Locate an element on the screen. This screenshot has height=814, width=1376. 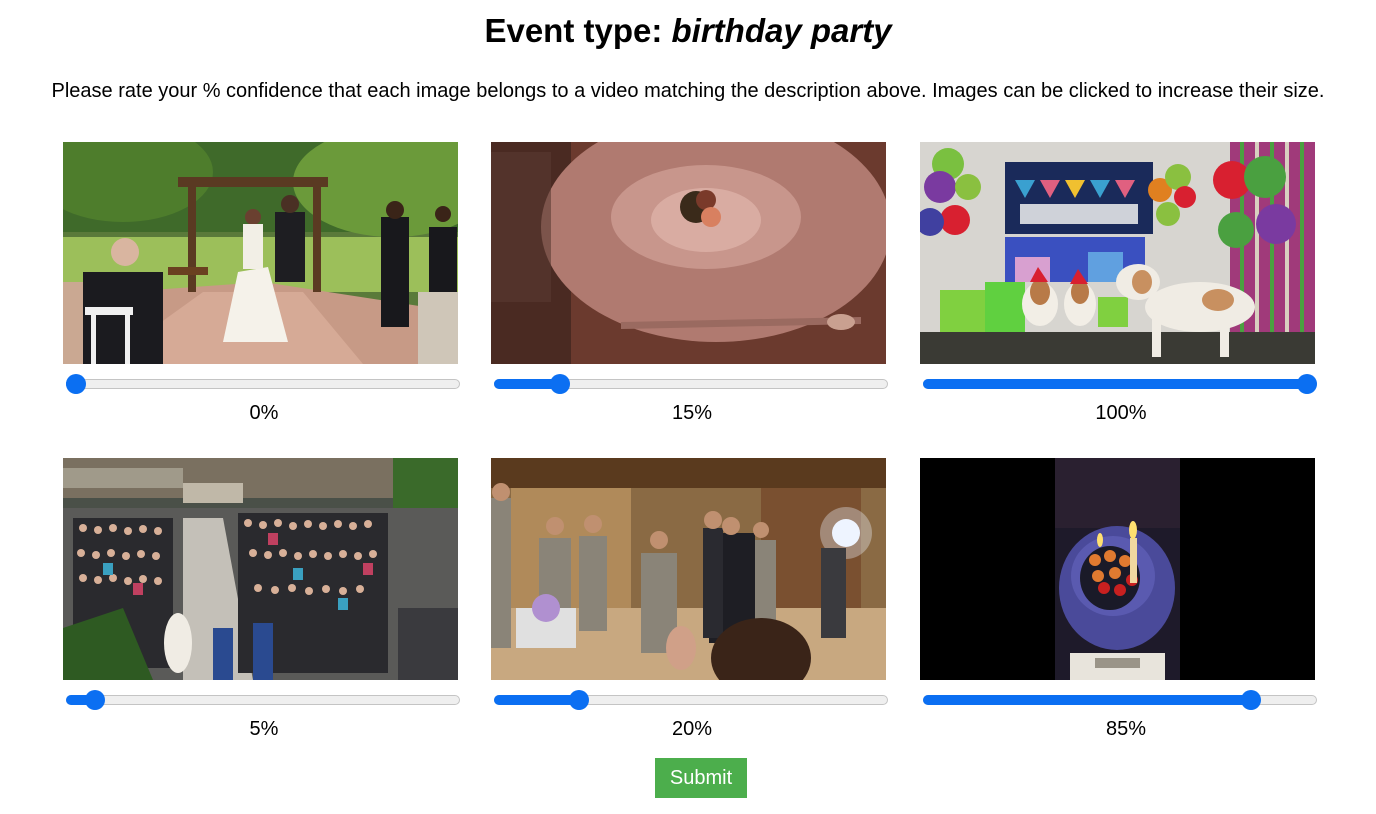
event-type: birthday party is located at coordinates (781, 30).